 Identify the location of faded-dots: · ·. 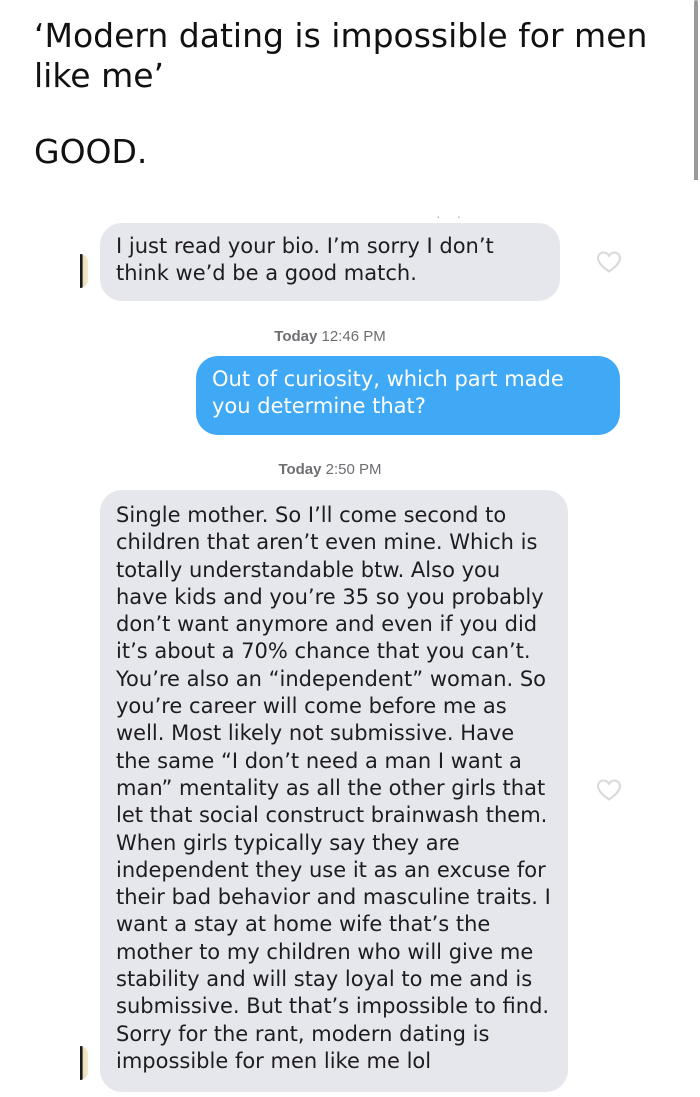
(452, 216).